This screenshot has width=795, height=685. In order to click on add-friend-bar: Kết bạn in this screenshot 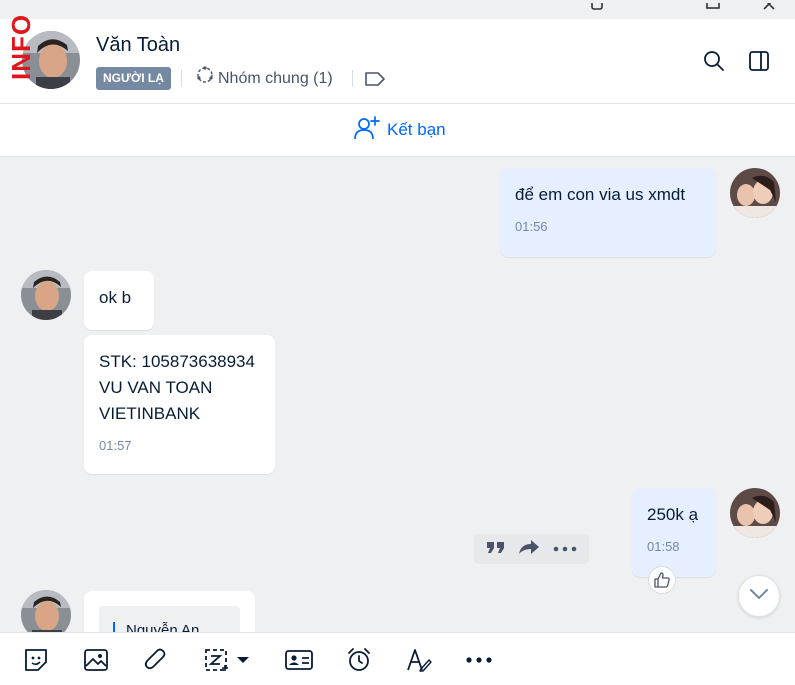, I will do `click(397, 131)`.